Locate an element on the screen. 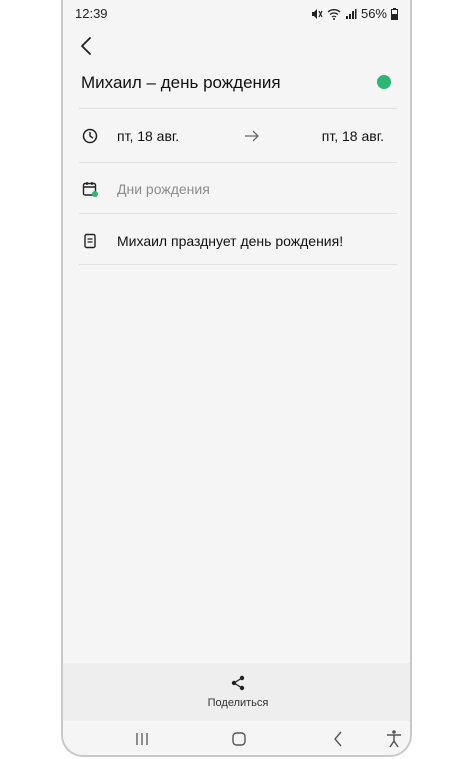  arrow-right-icon is located at coordinates (252, 136).